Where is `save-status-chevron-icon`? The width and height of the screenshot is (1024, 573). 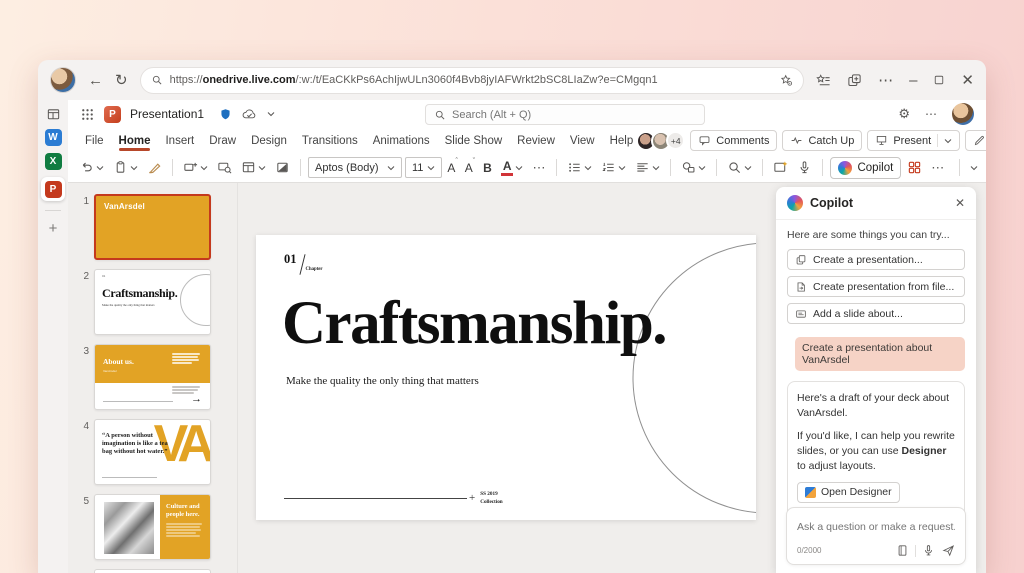 save-status-chevron-icon is located at coordinates (271, 114).